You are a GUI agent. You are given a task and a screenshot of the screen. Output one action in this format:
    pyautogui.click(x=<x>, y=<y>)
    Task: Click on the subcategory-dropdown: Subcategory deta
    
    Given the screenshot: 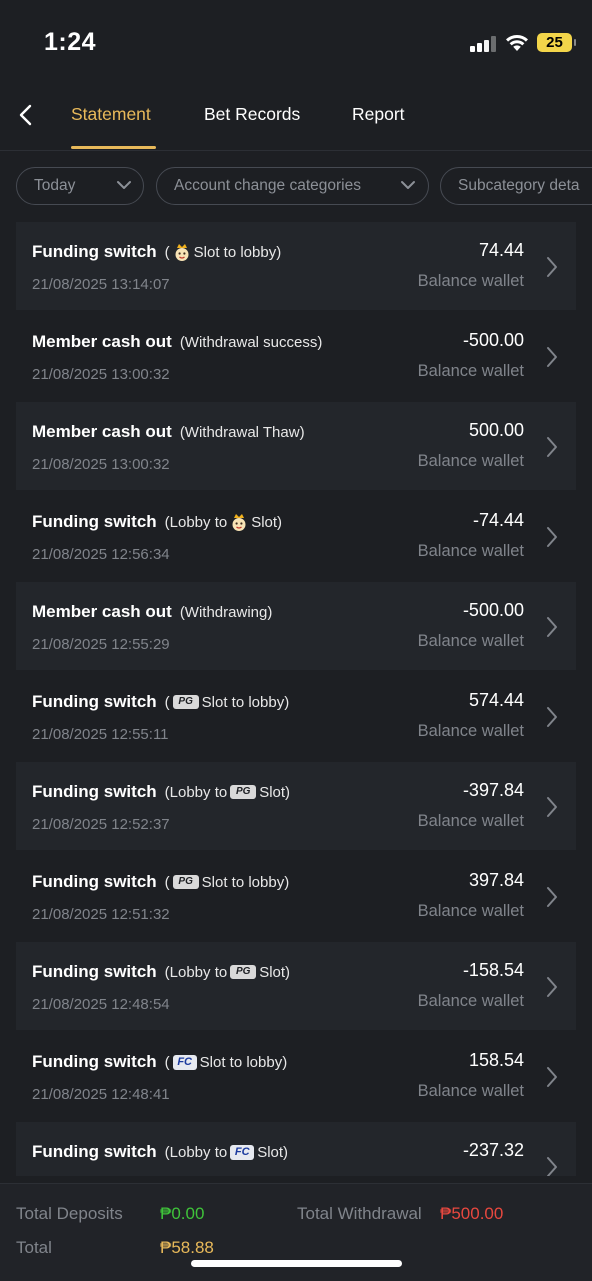 What is the action you would take?
    pyautogui.click(x=516, y=186)
    